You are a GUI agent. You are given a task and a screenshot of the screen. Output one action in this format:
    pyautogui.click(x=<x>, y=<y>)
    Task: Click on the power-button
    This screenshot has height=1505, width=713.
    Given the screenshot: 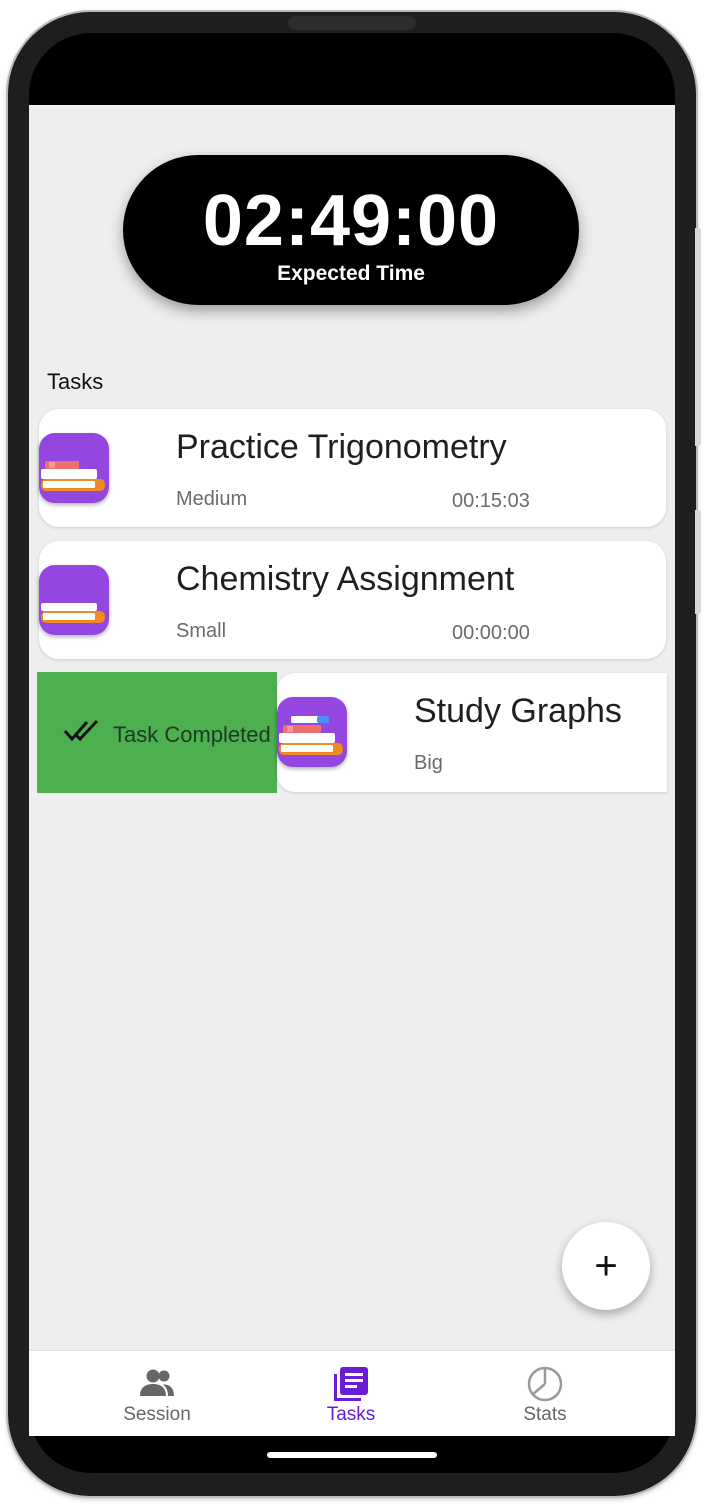 What is the action you would take?
    pyautogui.click(x=698, y=562)
    